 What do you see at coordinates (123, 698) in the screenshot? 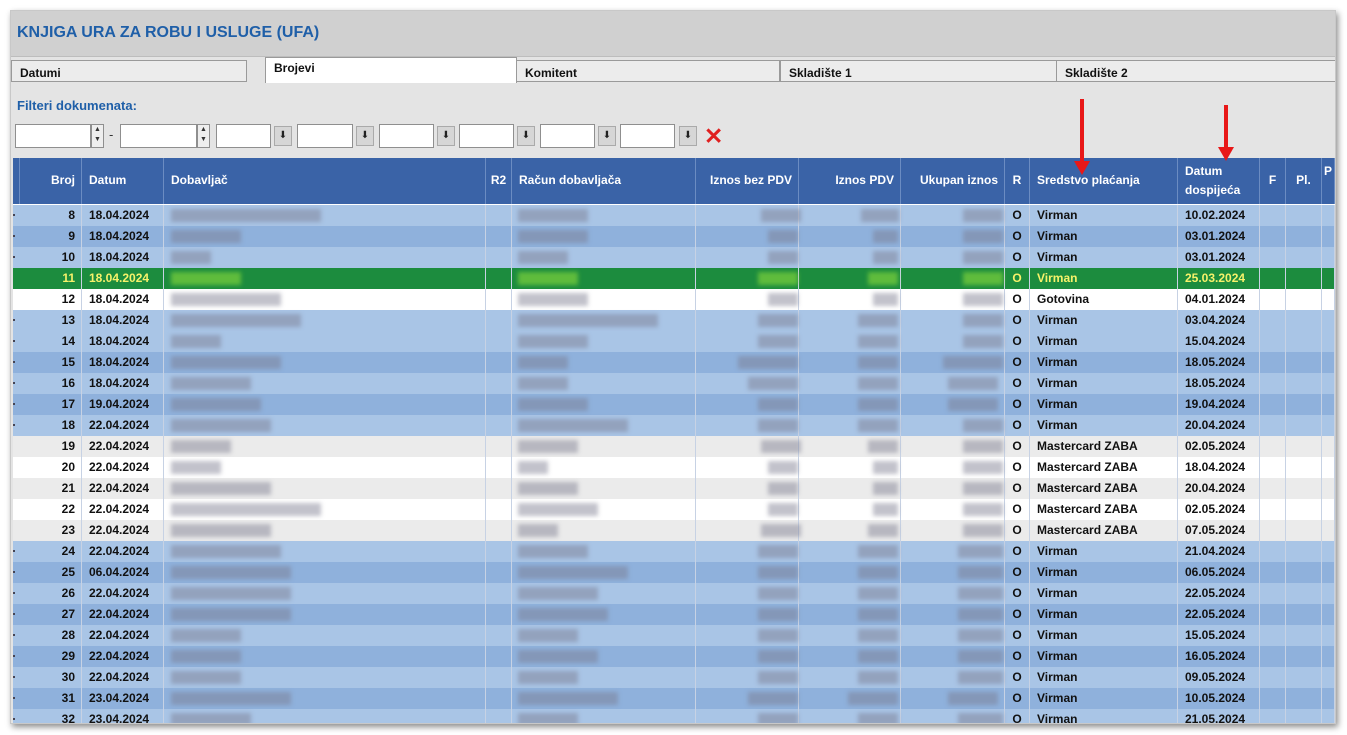
I see `cell-datum: 23.04.2024` at bounding box center [123, 698].